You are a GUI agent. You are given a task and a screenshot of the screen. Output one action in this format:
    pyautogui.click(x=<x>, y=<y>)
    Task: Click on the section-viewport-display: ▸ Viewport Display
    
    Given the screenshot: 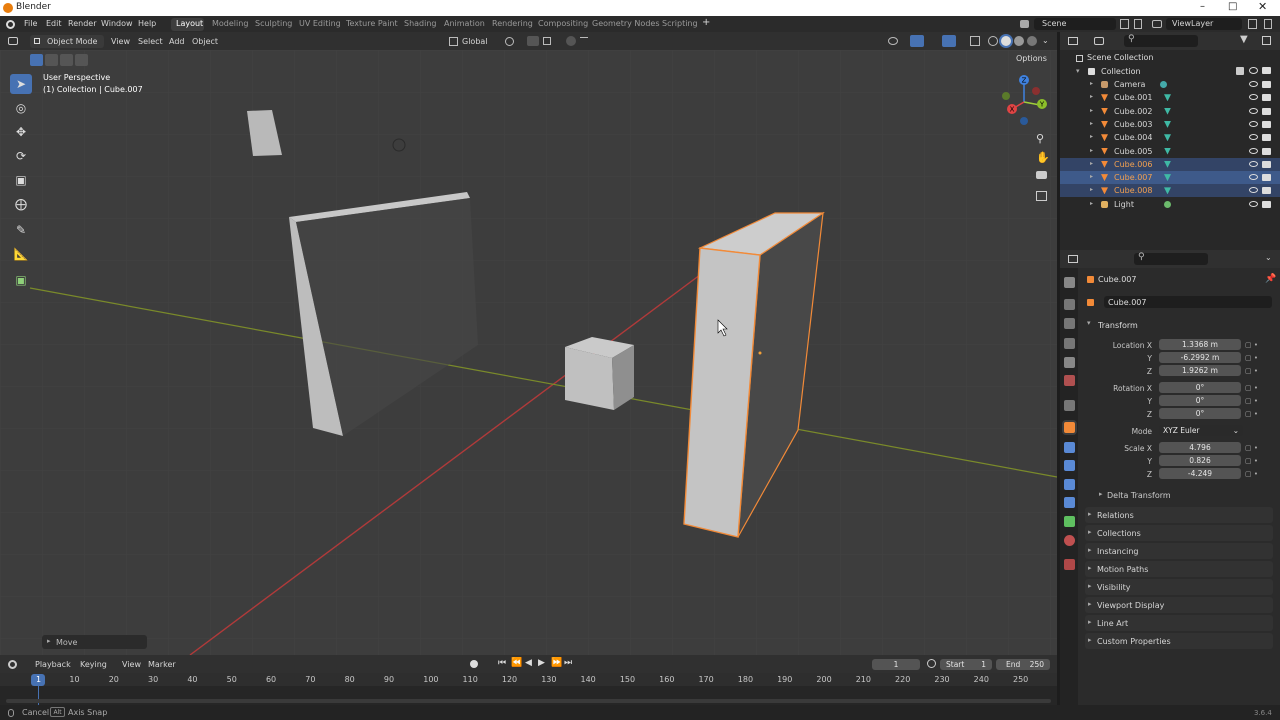 What is the action you would take?
    pyautogui.click(x=1179, y=605)
    